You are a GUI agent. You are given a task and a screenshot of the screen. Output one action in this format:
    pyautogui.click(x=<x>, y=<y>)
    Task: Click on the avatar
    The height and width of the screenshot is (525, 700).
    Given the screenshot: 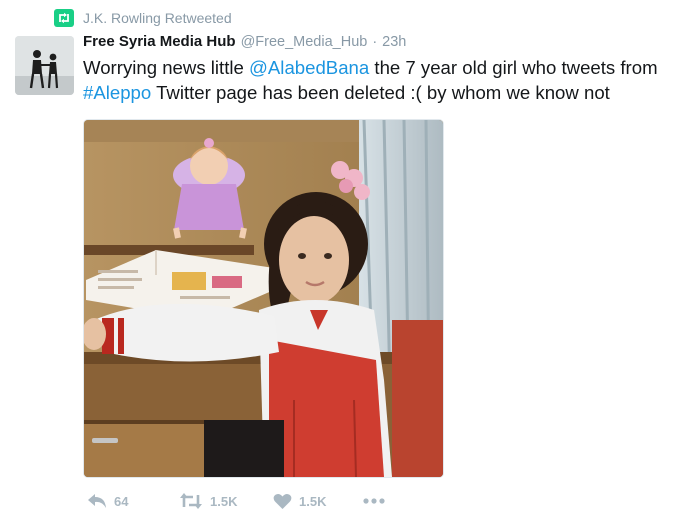 What is the action you would take?
    pyautogui.click(x=44, y=65)
    